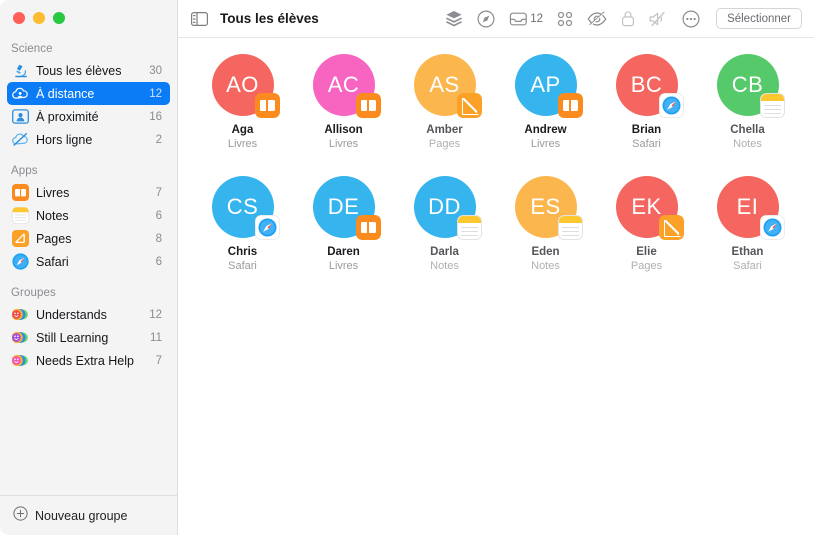 This screenshot has width=814, height=535. I want to click on new-group-button: Nouveau groupe, so click(88, 515).